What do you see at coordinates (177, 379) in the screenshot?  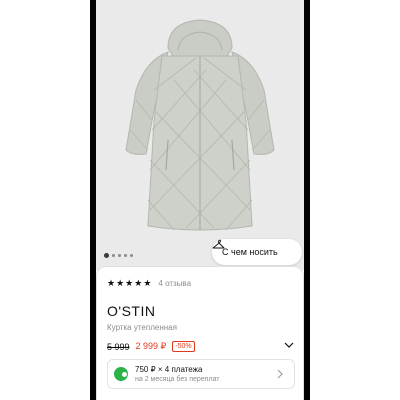 I see `installment-sub-text: на 2 месяца без переплат` at bounding box center [177, 379].